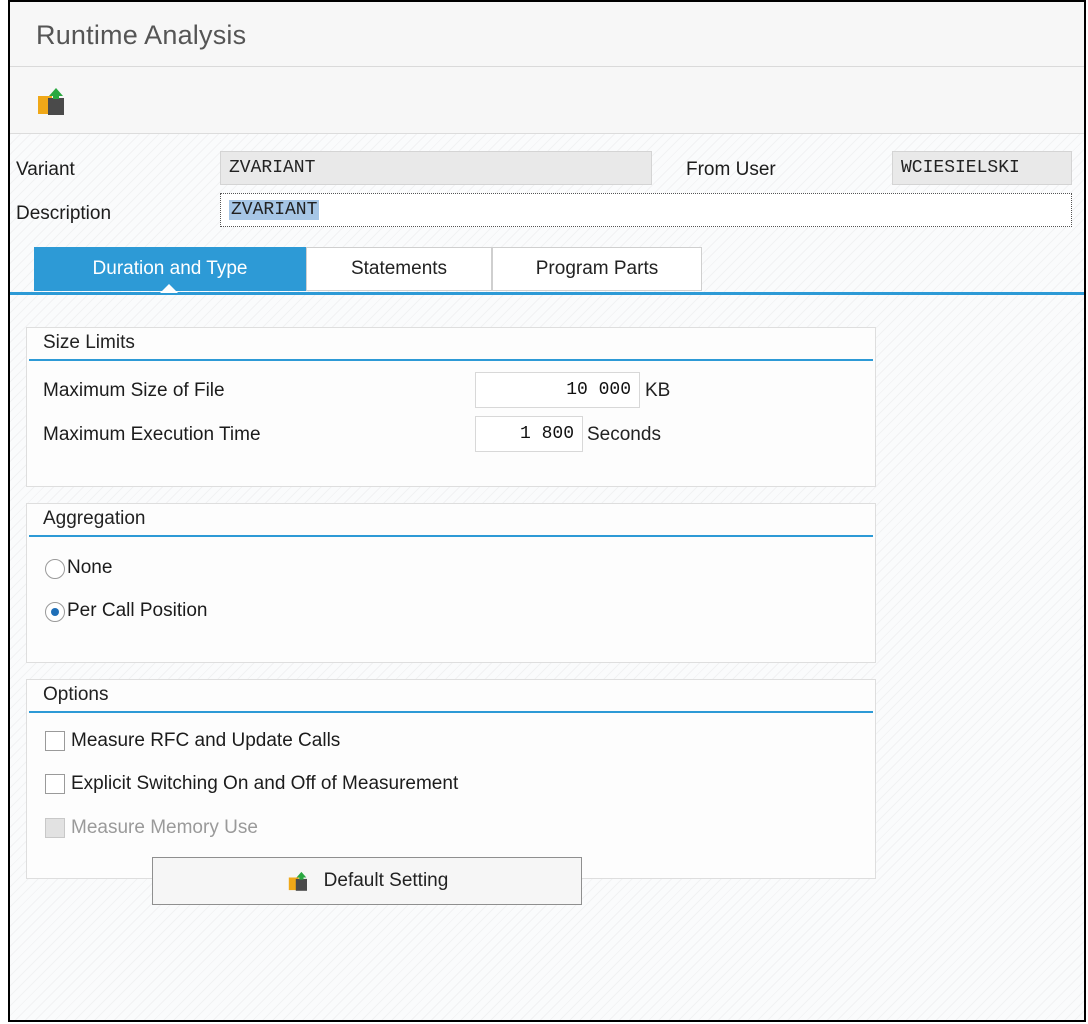 The height and width of the screenshot is (1024, 1088). What do you see at coordinates (399, 269) in the screenshot?
I see `tab-statements: Statements` at bounding box center [399, 269].